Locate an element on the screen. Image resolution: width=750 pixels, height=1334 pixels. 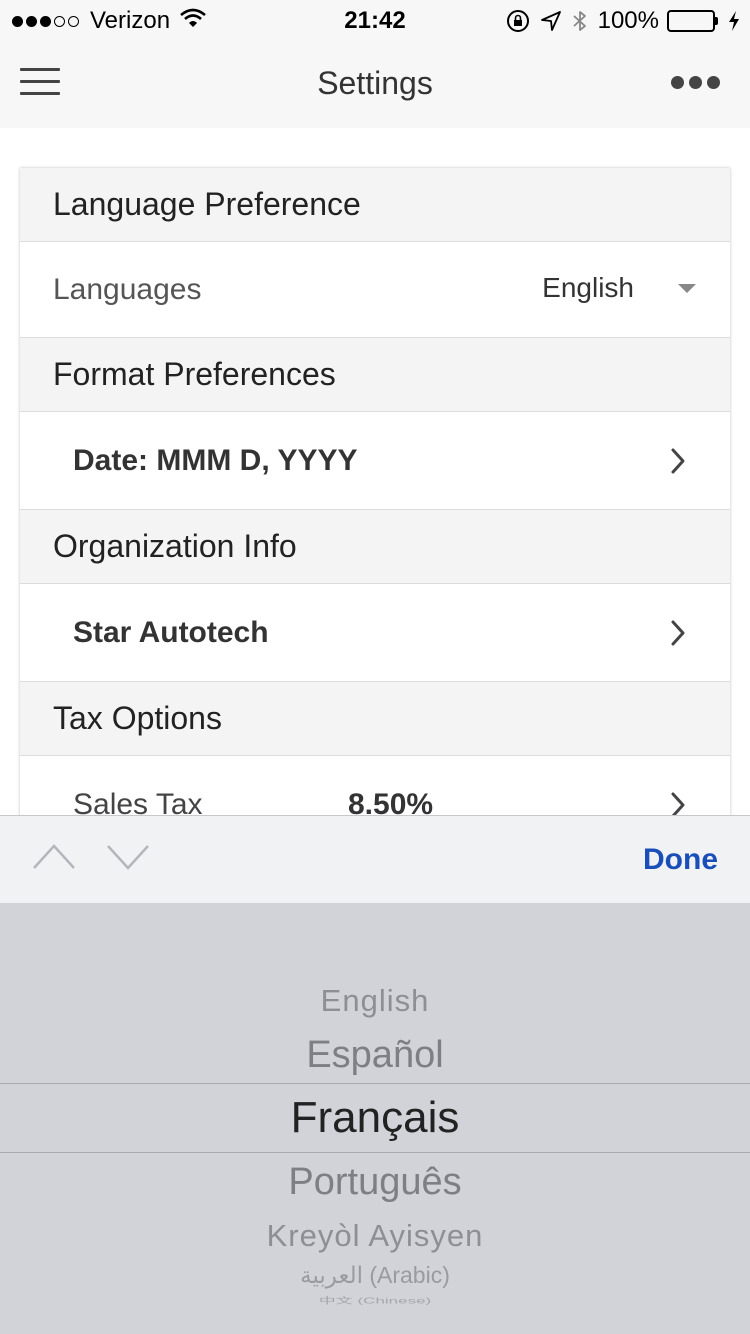
previous-field-chevron-up-icon is located at coordinates (54, 858).